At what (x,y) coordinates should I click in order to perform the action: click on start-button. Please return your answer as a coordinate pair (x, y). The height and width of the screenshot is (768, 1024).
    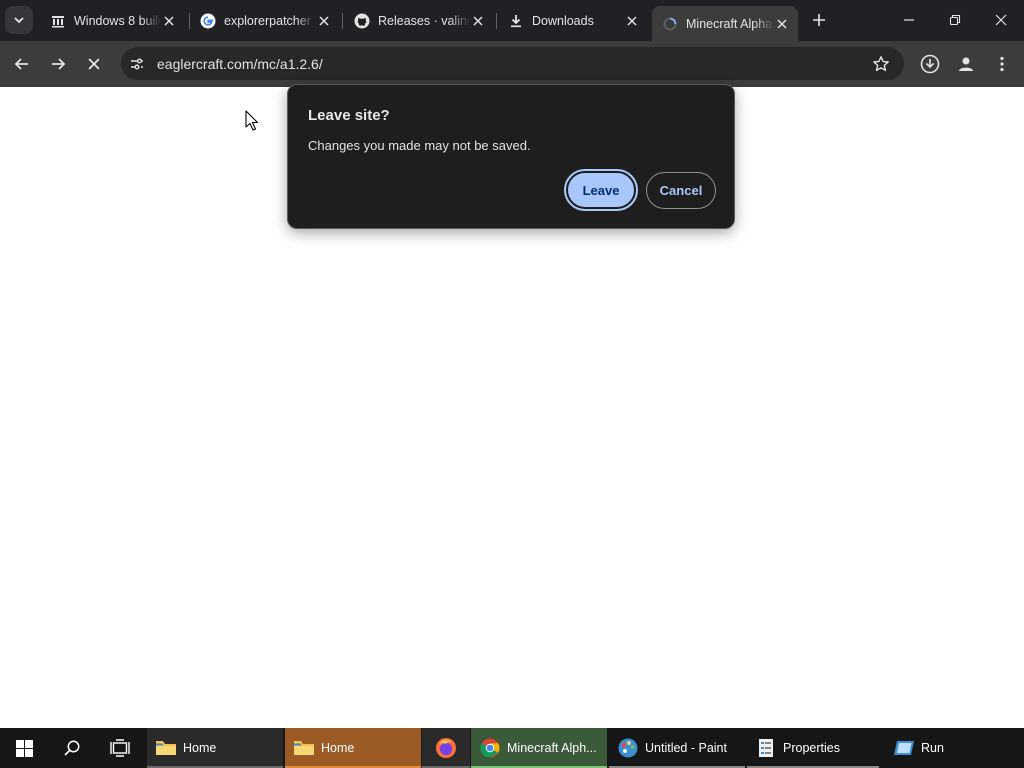
    Looking at the image, I should click on (24, 748).